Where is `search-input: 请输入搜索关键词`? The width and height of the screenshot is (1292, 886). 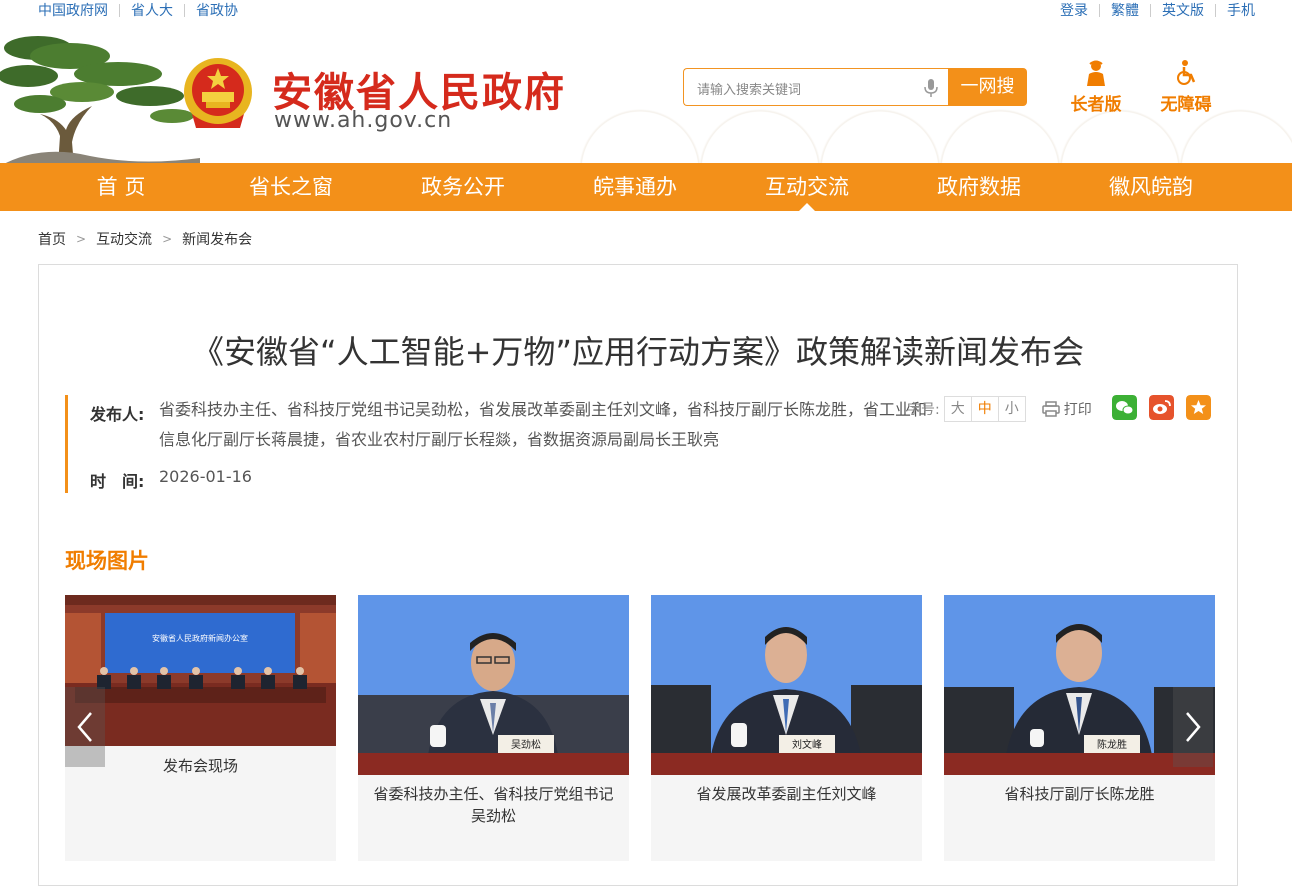
search-input: 请输入搜索关键词 is located at coordinates (815, 87).